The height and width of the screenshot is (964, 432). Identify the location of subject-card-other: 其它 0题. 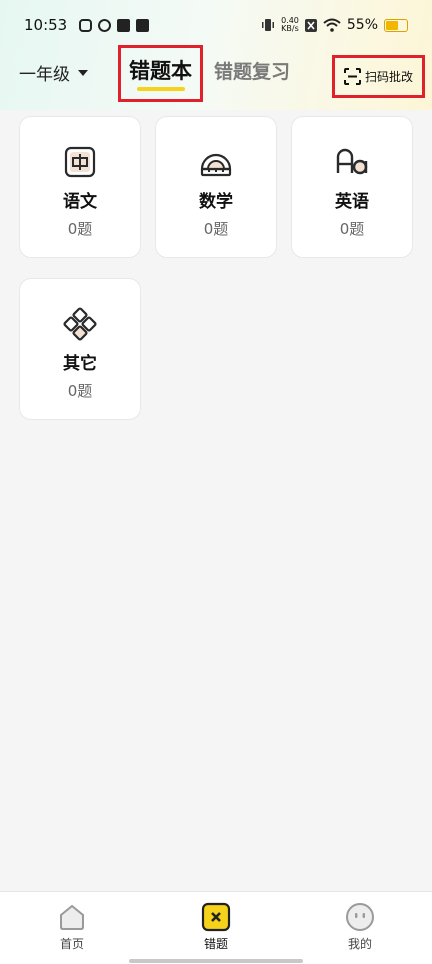
(80, 349).